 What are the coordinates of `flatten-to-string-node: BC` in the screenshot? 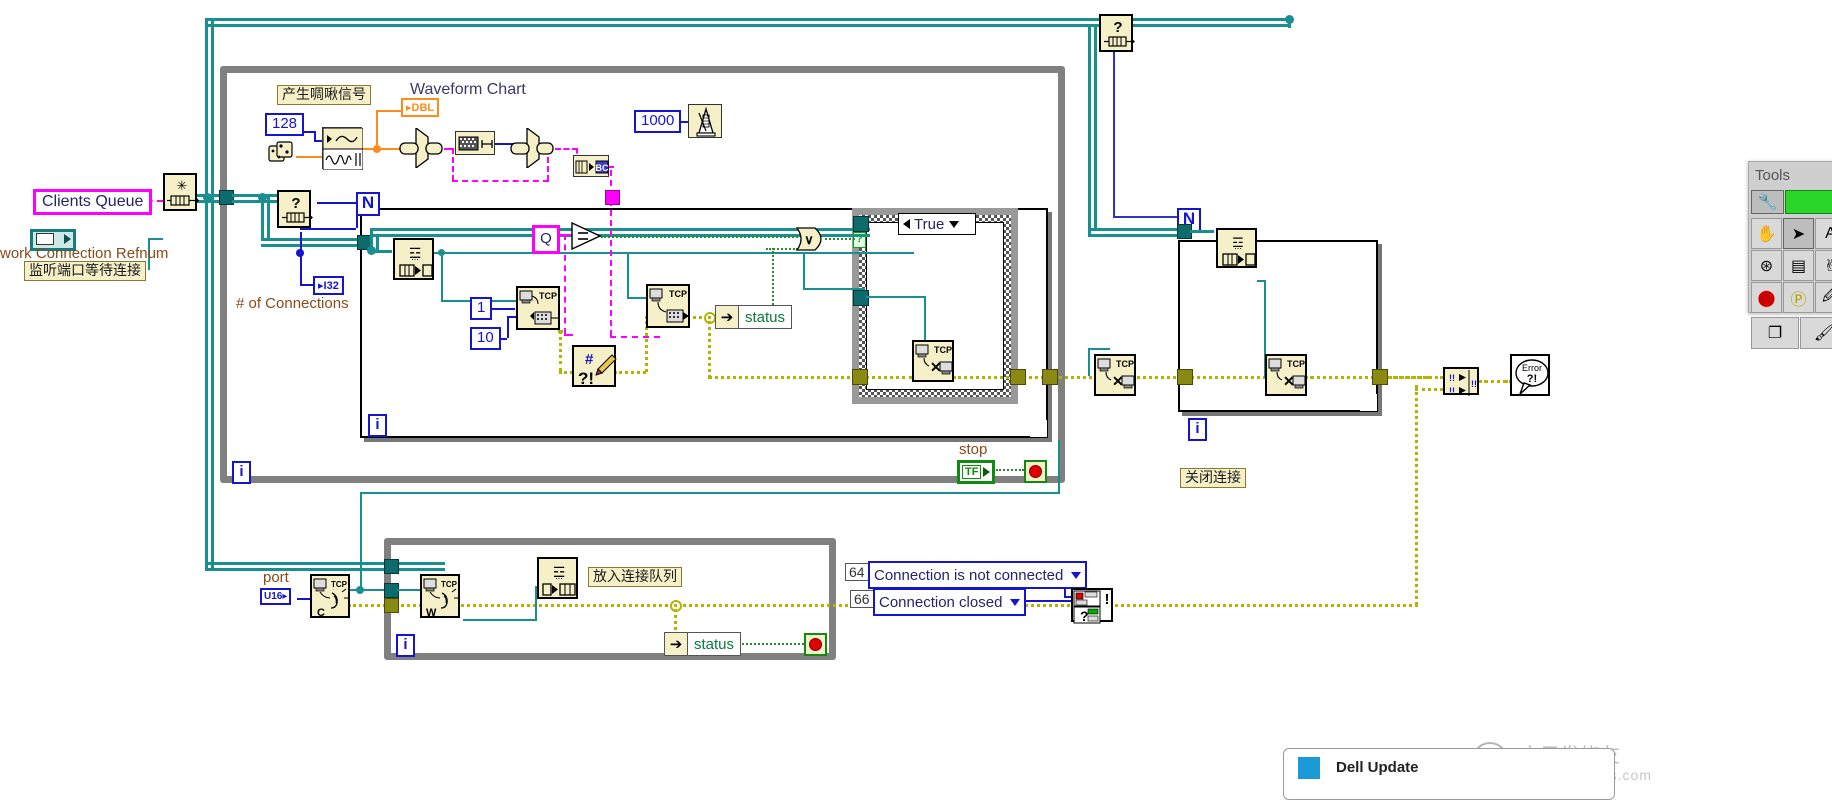 It's located at (591, 166).